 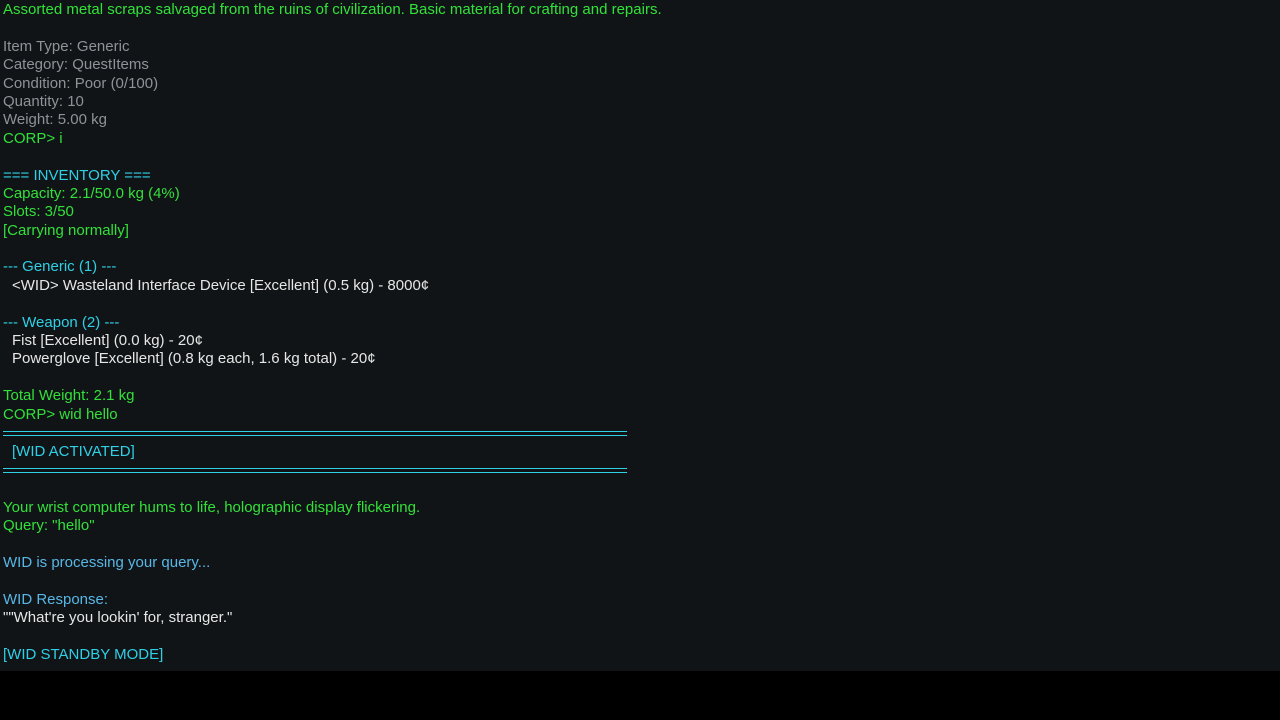 What do you see at coordinates (55, 120) in the screenshot?
I see `item-weight: Weight: 5.00 kg` at bounding box center [55, 120].